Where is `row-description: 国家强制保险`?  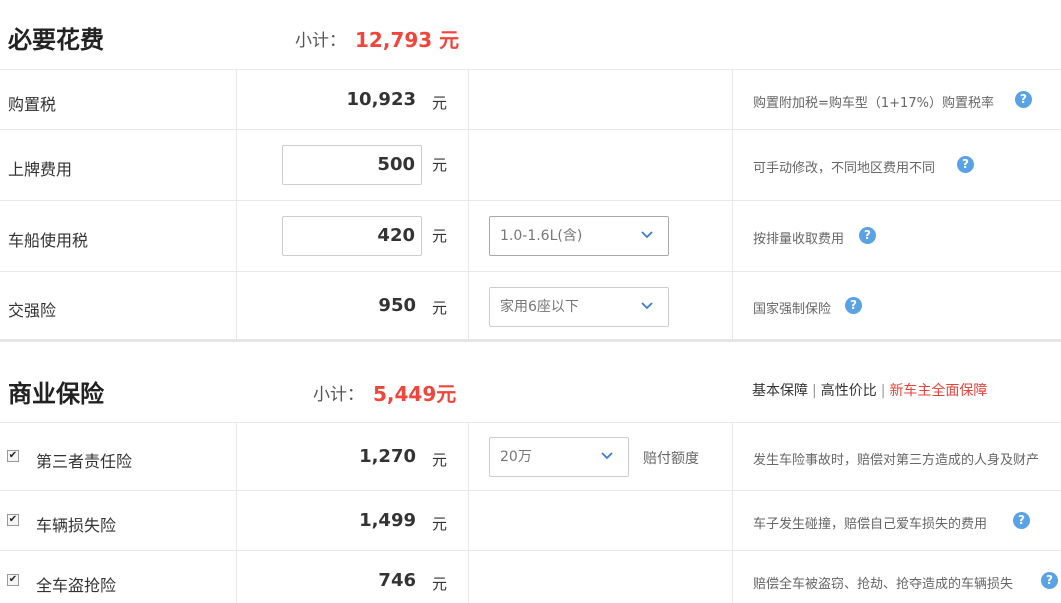
row-description: 国家强制保险 is located at coordinates (792, 309).